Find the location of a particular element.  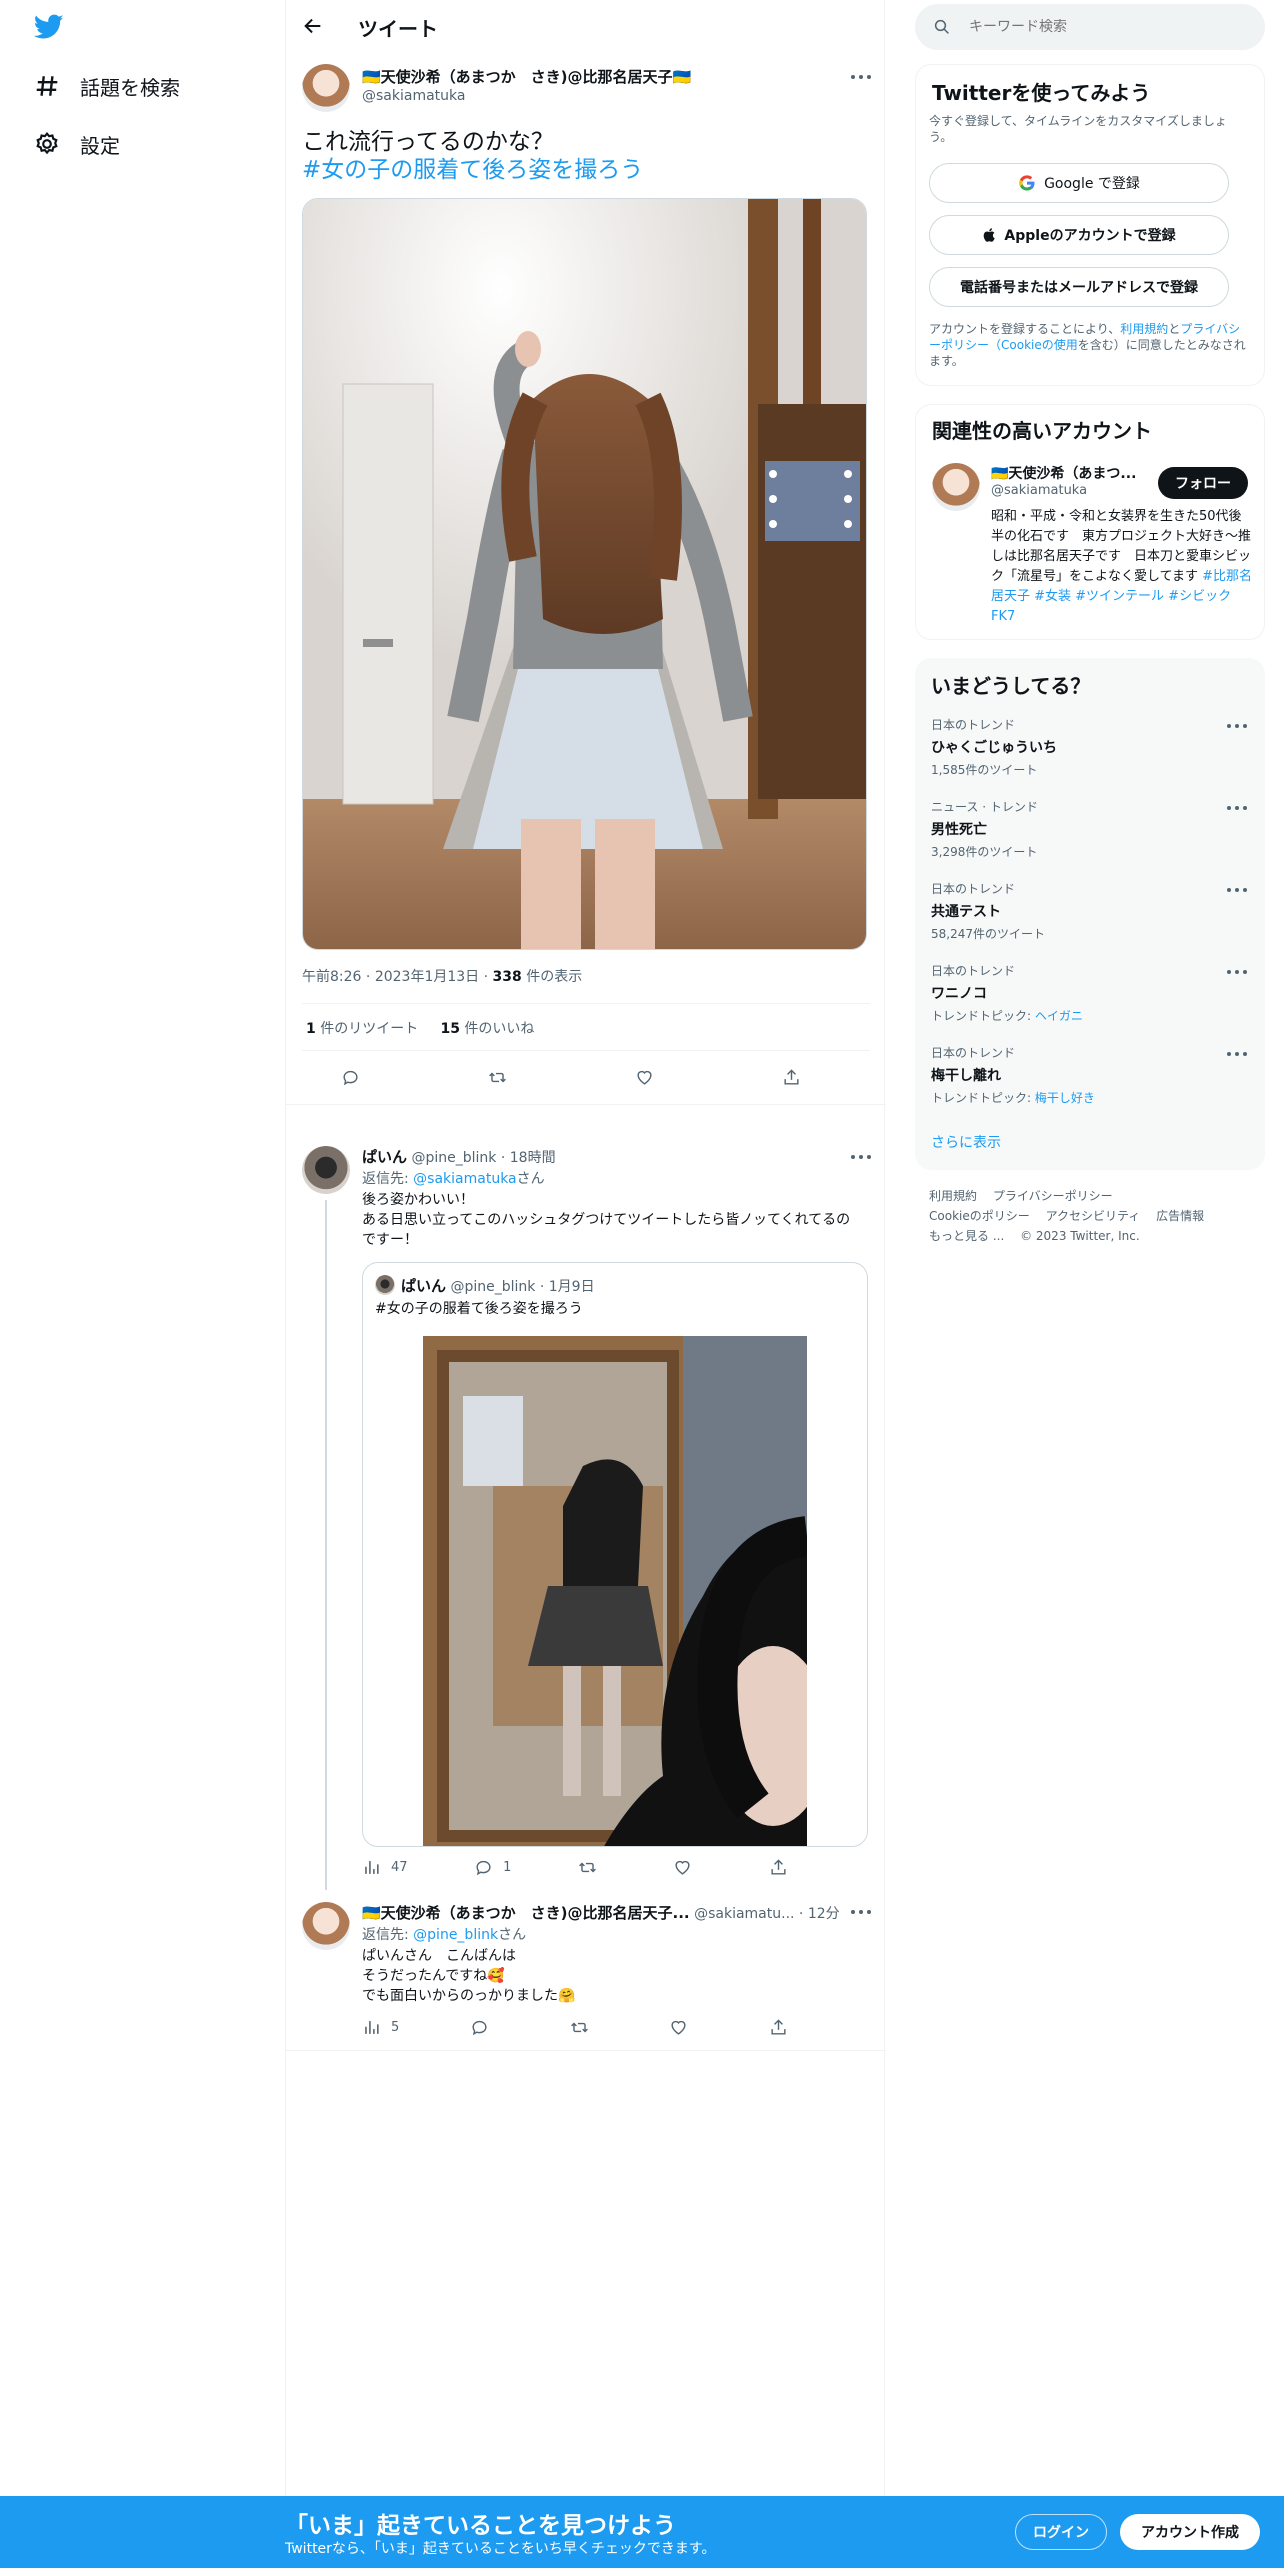

author-handle: @sakiamatuka is located at coordinates (413, 96).